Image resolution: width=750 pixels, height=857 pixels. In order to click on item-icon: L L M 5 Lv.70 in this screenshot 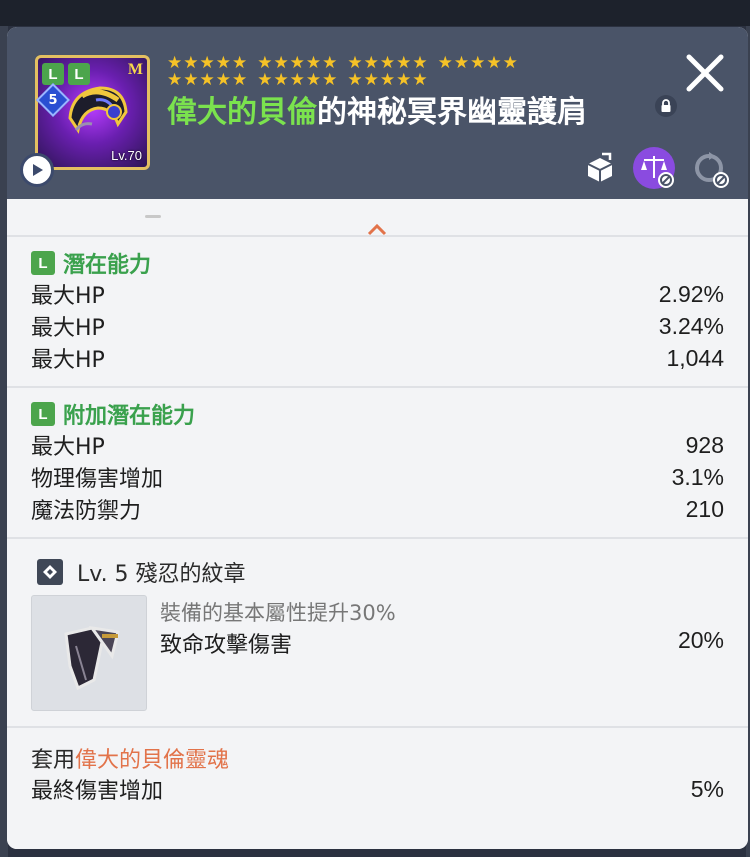, I will do `click(92, 112)`.